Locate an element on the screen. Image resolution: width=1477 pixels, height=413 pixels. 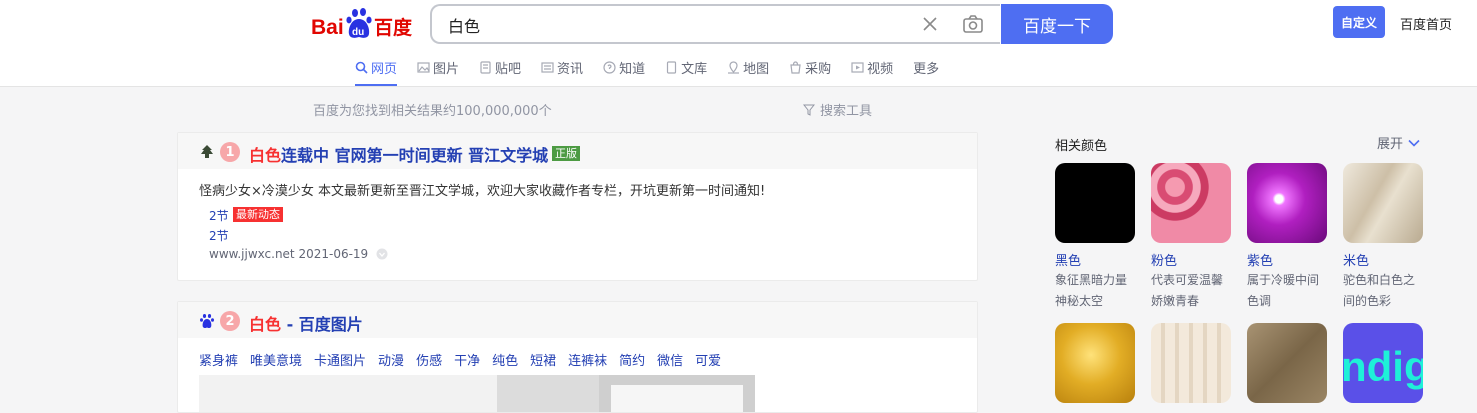
map-icon is located at coordinates (734, 67).